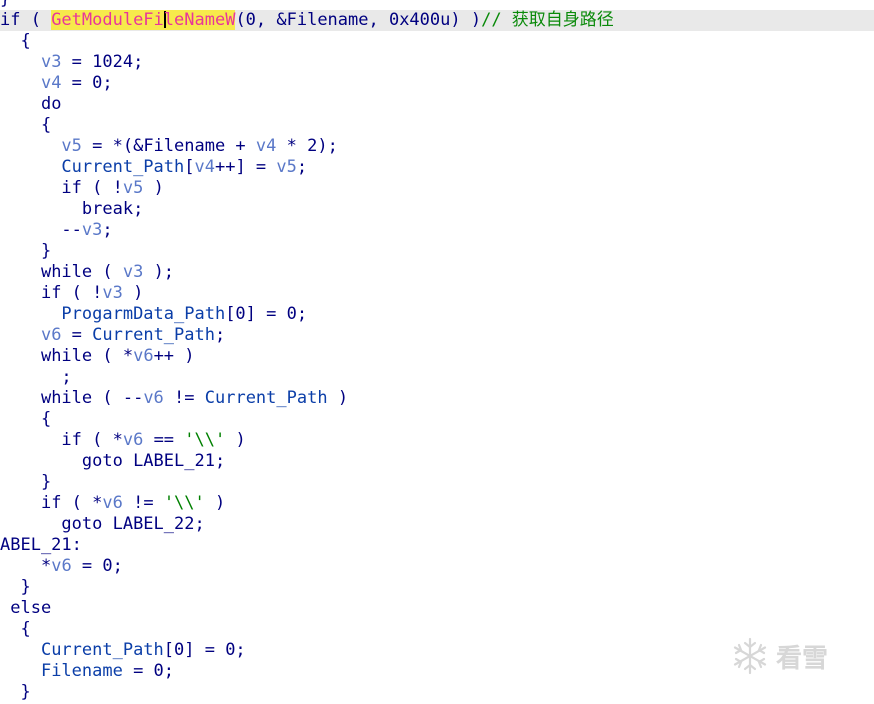  Describe the element at coordinates (66, 377) in the screenshot. I see `code-line: ;` at that location.